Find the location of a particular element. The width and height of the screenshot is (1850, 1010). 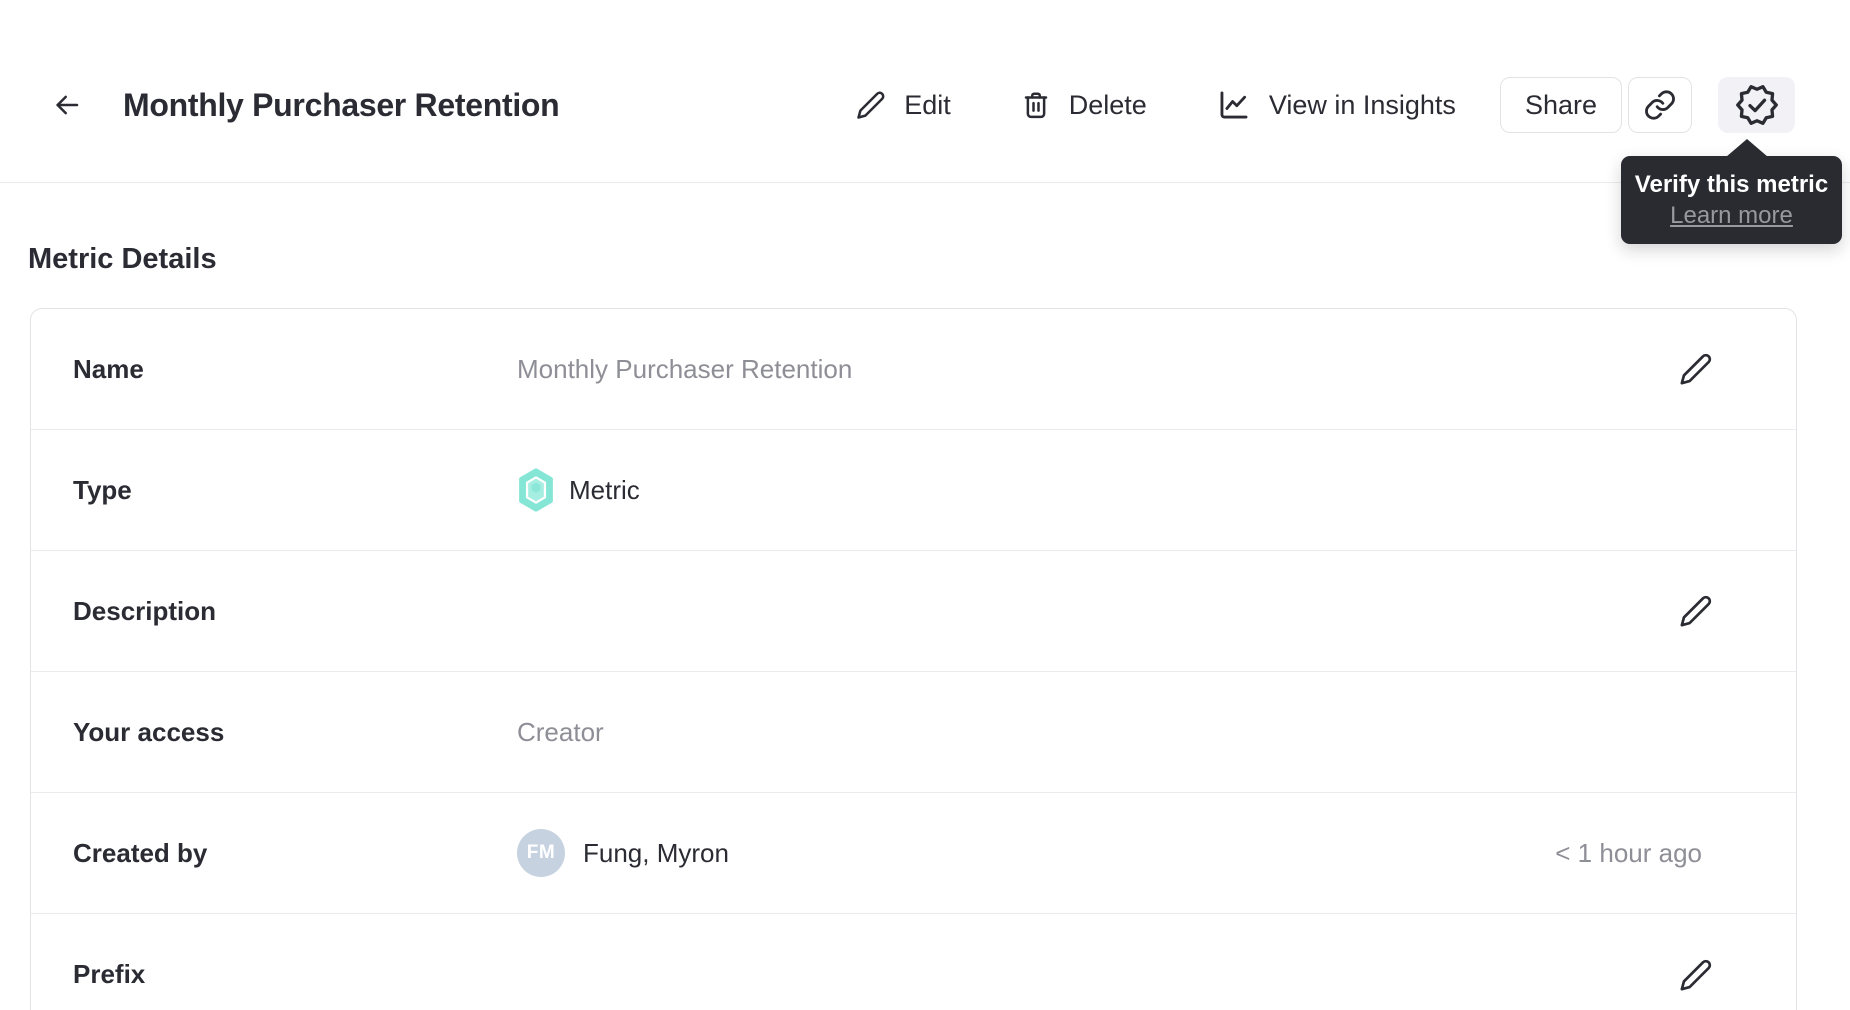

row-label: Your access is located at coordinates (149, 731).